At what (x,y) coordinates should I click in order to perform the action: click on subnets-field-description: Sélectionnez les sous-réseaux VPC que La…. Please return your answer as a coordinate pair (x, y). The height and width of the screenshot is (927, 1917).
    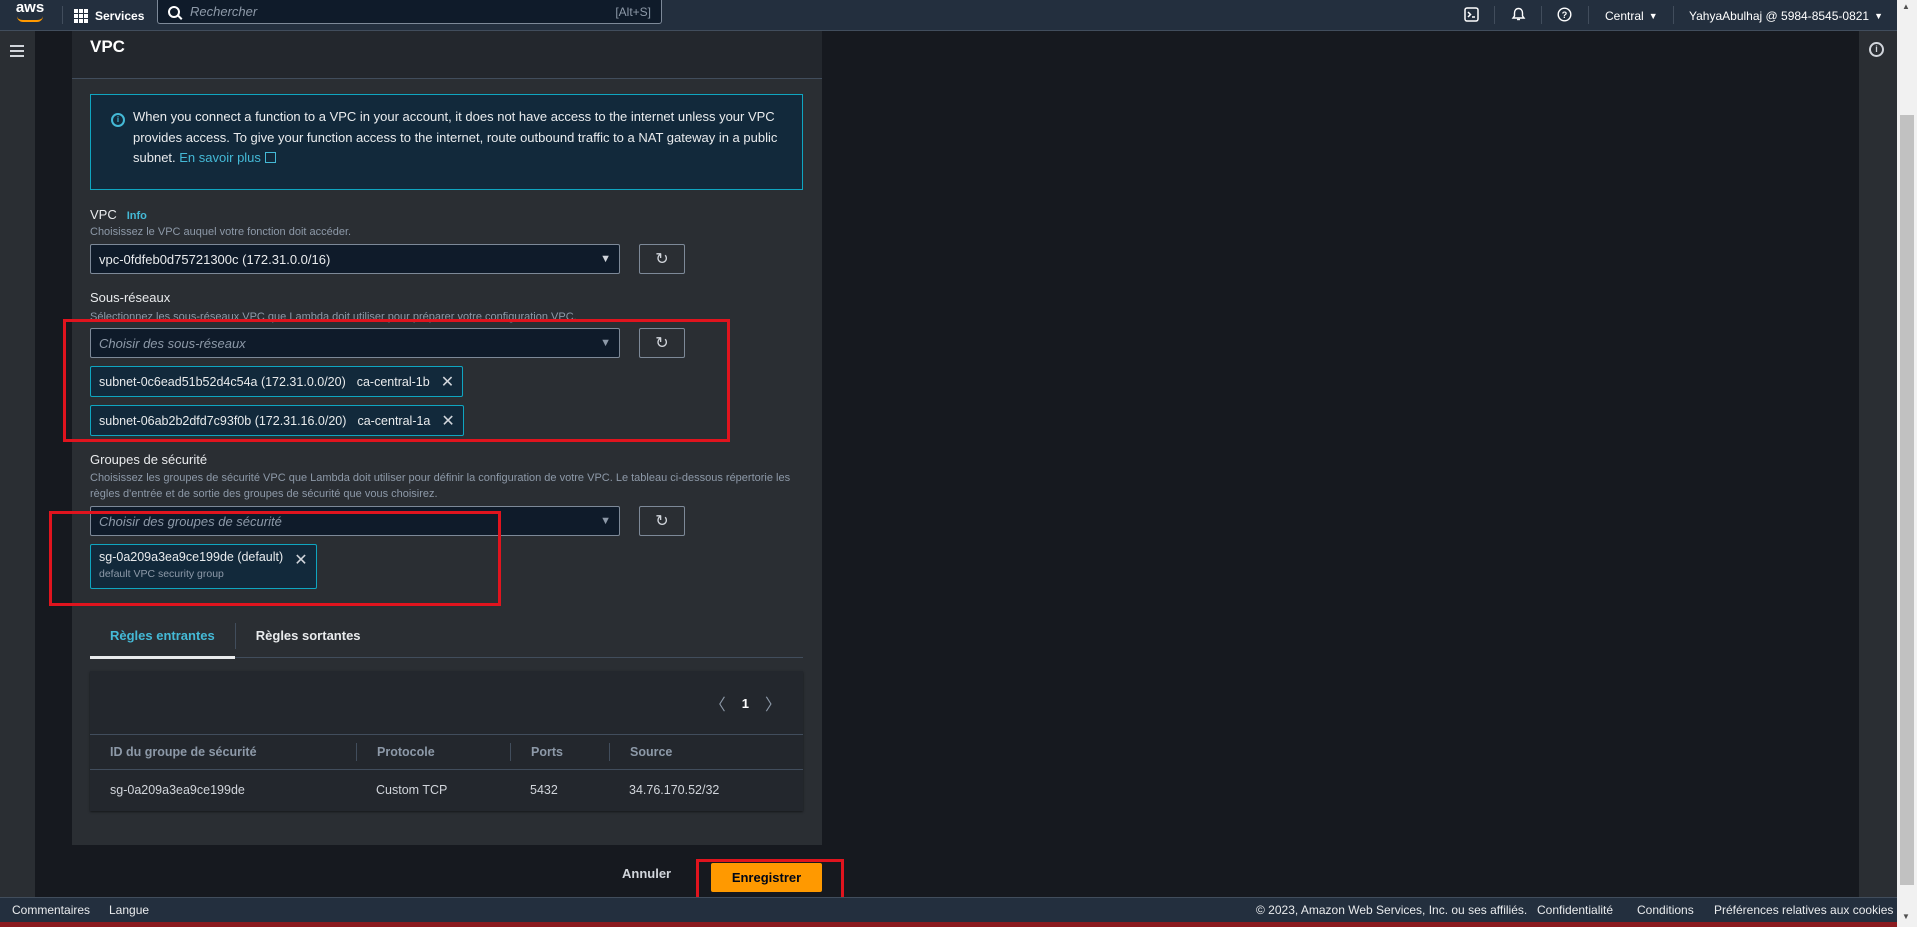
    Looking at the image, I should click on (333, 317).